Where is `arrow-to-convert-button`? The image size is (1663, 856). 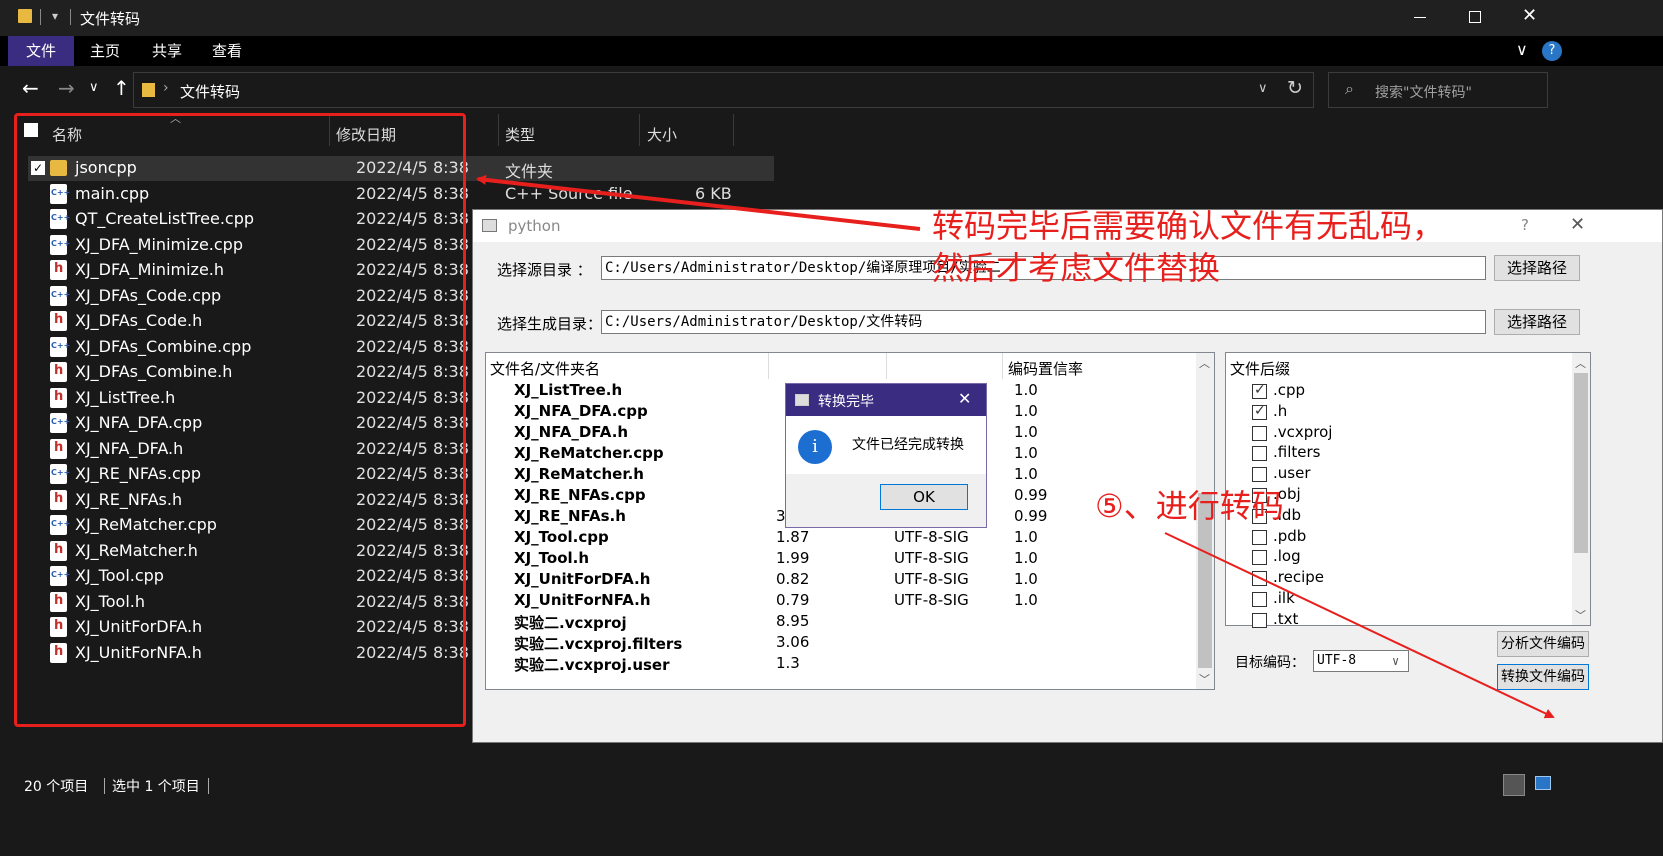
arrow-to-convert-button is located at coordinates (1359, 625).